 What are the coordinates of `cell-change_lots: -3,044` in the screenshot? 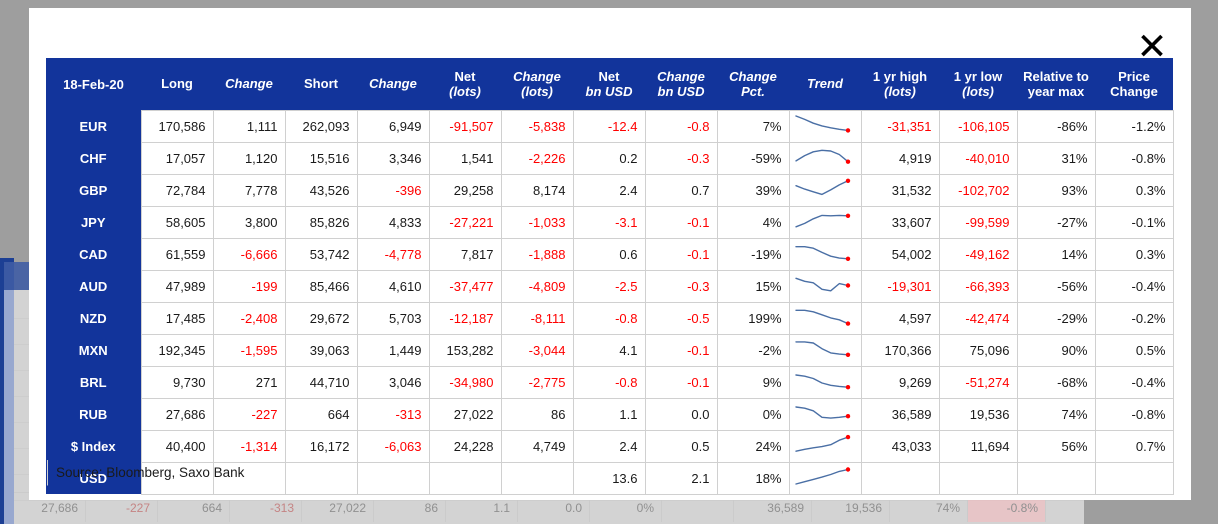 It's located at (537, 350).